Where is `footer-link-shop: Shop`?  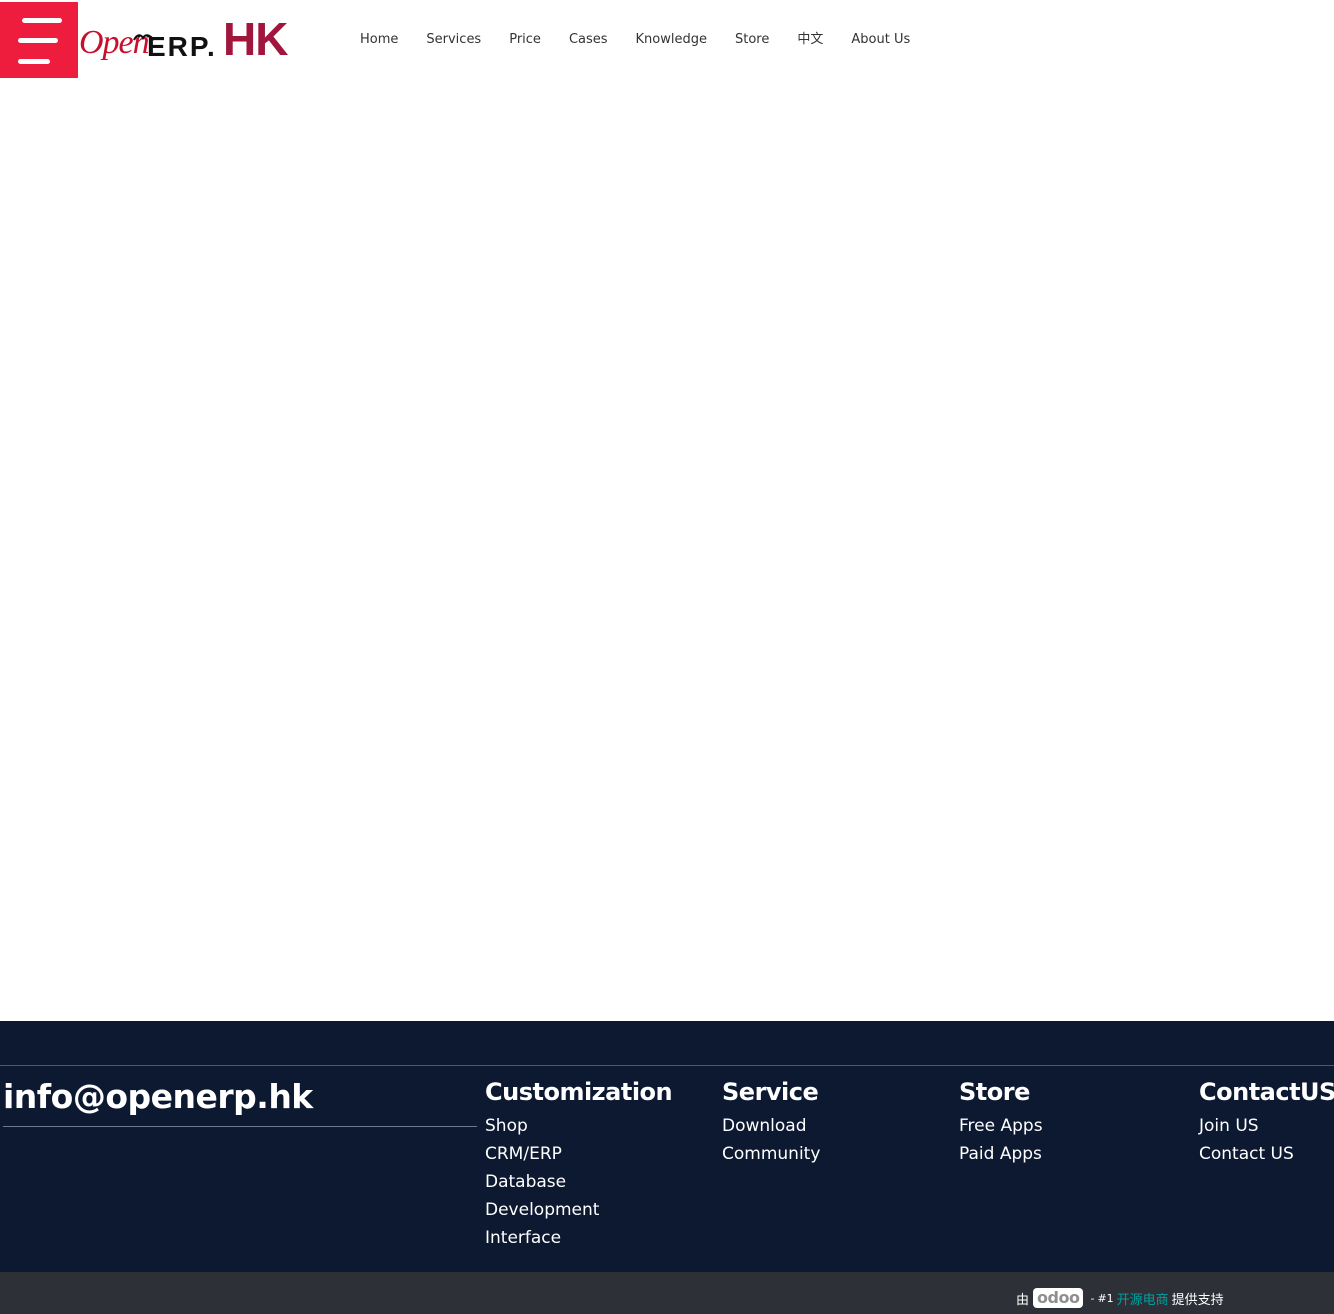 footer-link-shop: Shop is located at coordinates (578, 1126).